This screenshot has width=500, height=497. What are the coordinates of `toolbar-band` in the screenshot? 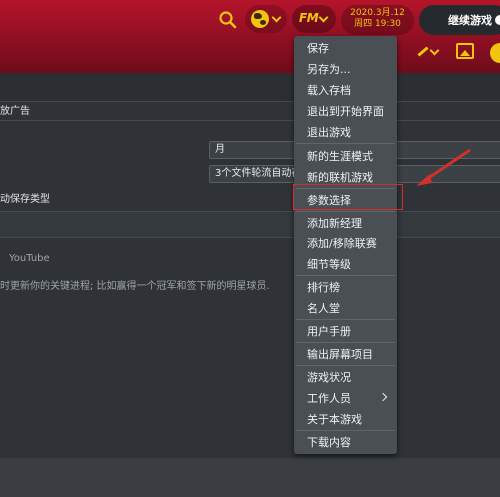 It's located at (250, 87).